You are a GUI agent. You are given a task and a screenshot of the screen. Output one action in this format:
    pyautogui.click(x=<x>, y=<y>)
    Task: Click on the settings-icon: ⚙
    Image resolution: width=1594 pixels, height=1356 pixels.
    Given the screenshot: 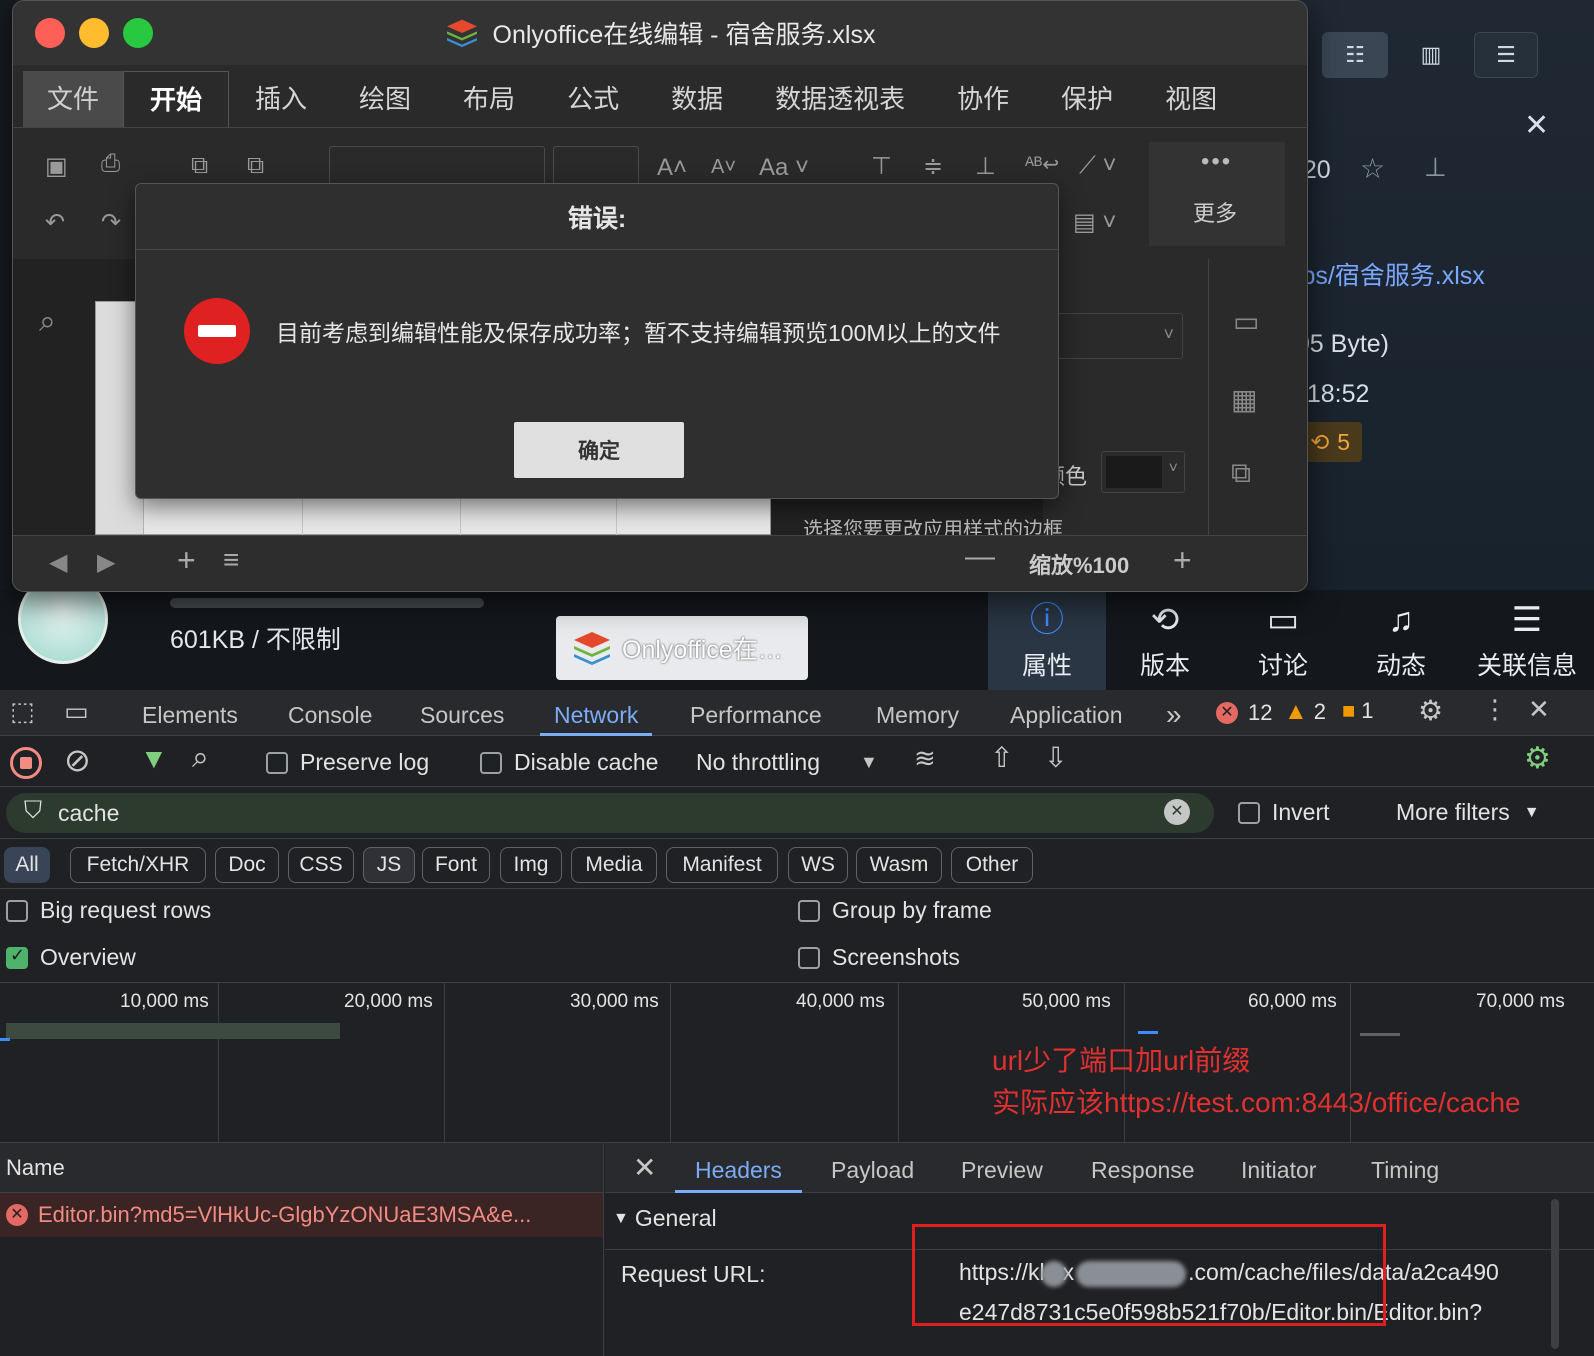 What is the action you would take?
    pyautogui.click(x=1430, y=710)
    